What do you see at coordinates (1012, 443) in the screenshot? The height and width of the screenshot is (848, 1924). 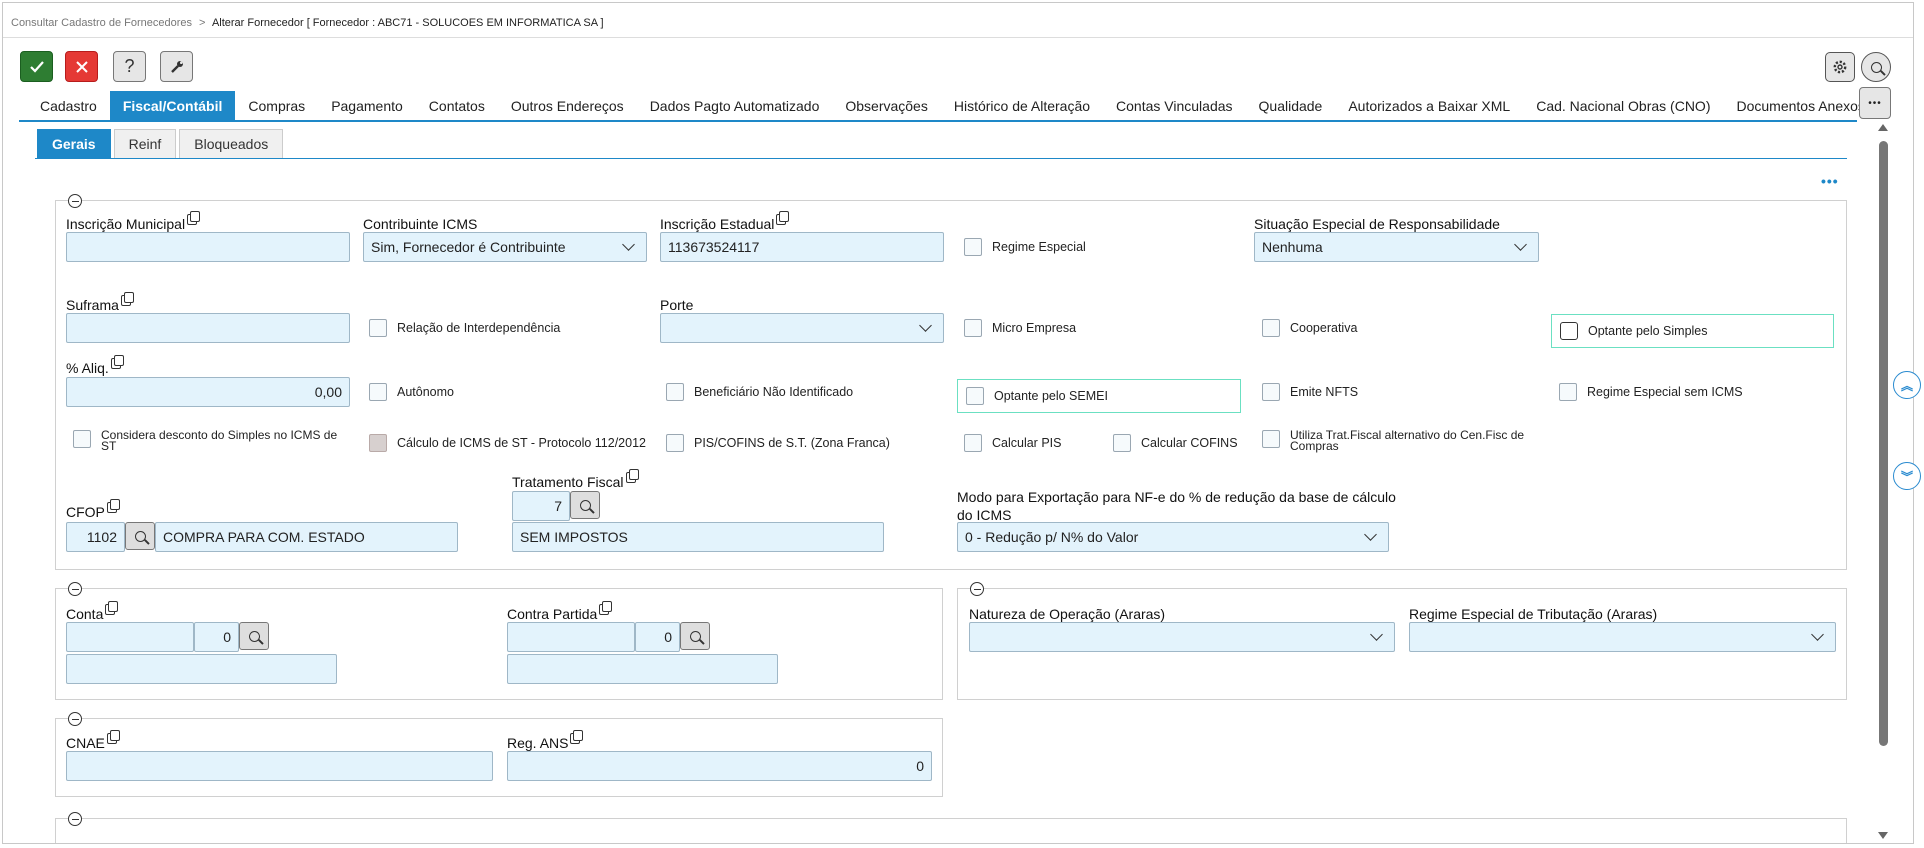 I see `calcular-pis-checkbox: Calcular PIS` at bounding box center [1012, 443].